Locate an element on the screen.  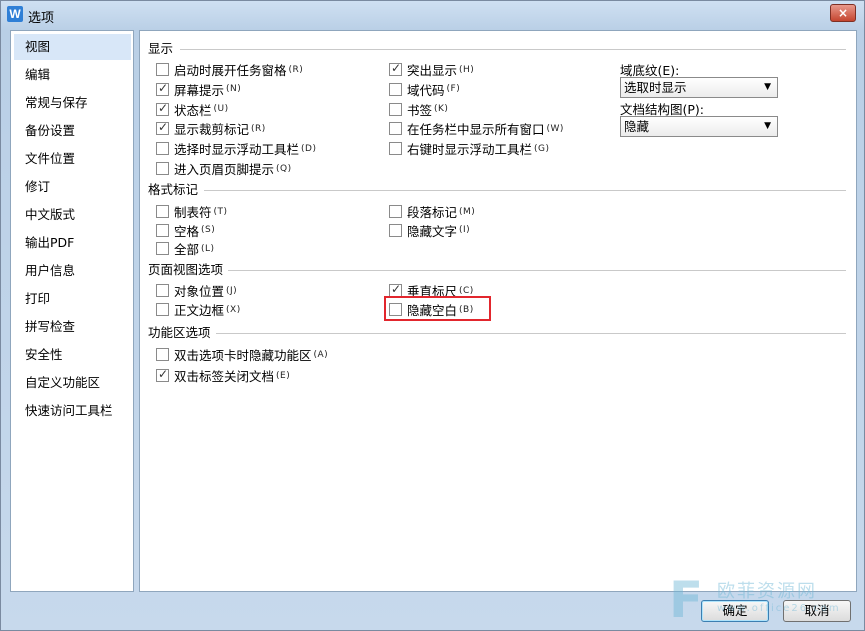
checkbox-label: 状态栏 is located at coordinates (193, 110).